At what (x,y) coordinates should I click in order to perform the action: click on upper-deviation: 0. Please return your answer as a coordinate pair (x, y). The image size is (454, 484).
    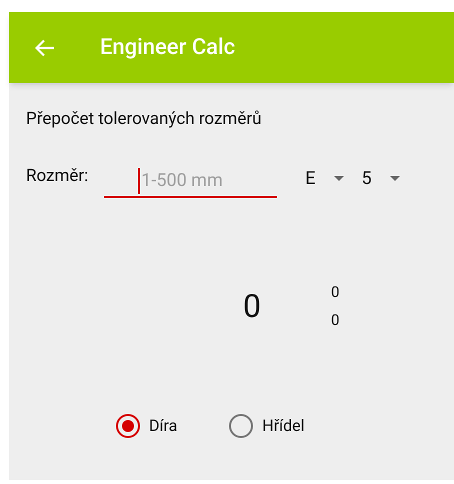
    Looking at the image, I should click on (335, 292).